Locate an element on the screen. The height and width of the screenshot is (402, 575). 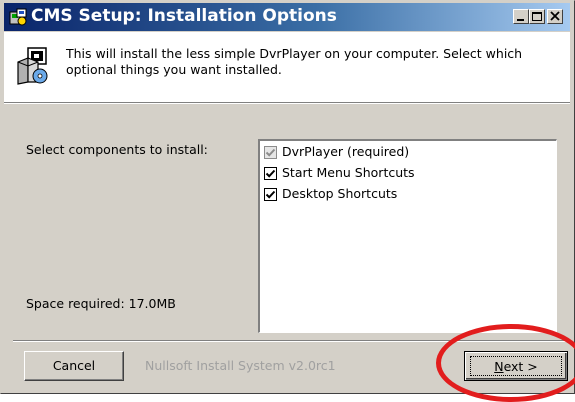
component-dvrplayer-label: DvrPlayer (required) is located at coordinates (346, 151).